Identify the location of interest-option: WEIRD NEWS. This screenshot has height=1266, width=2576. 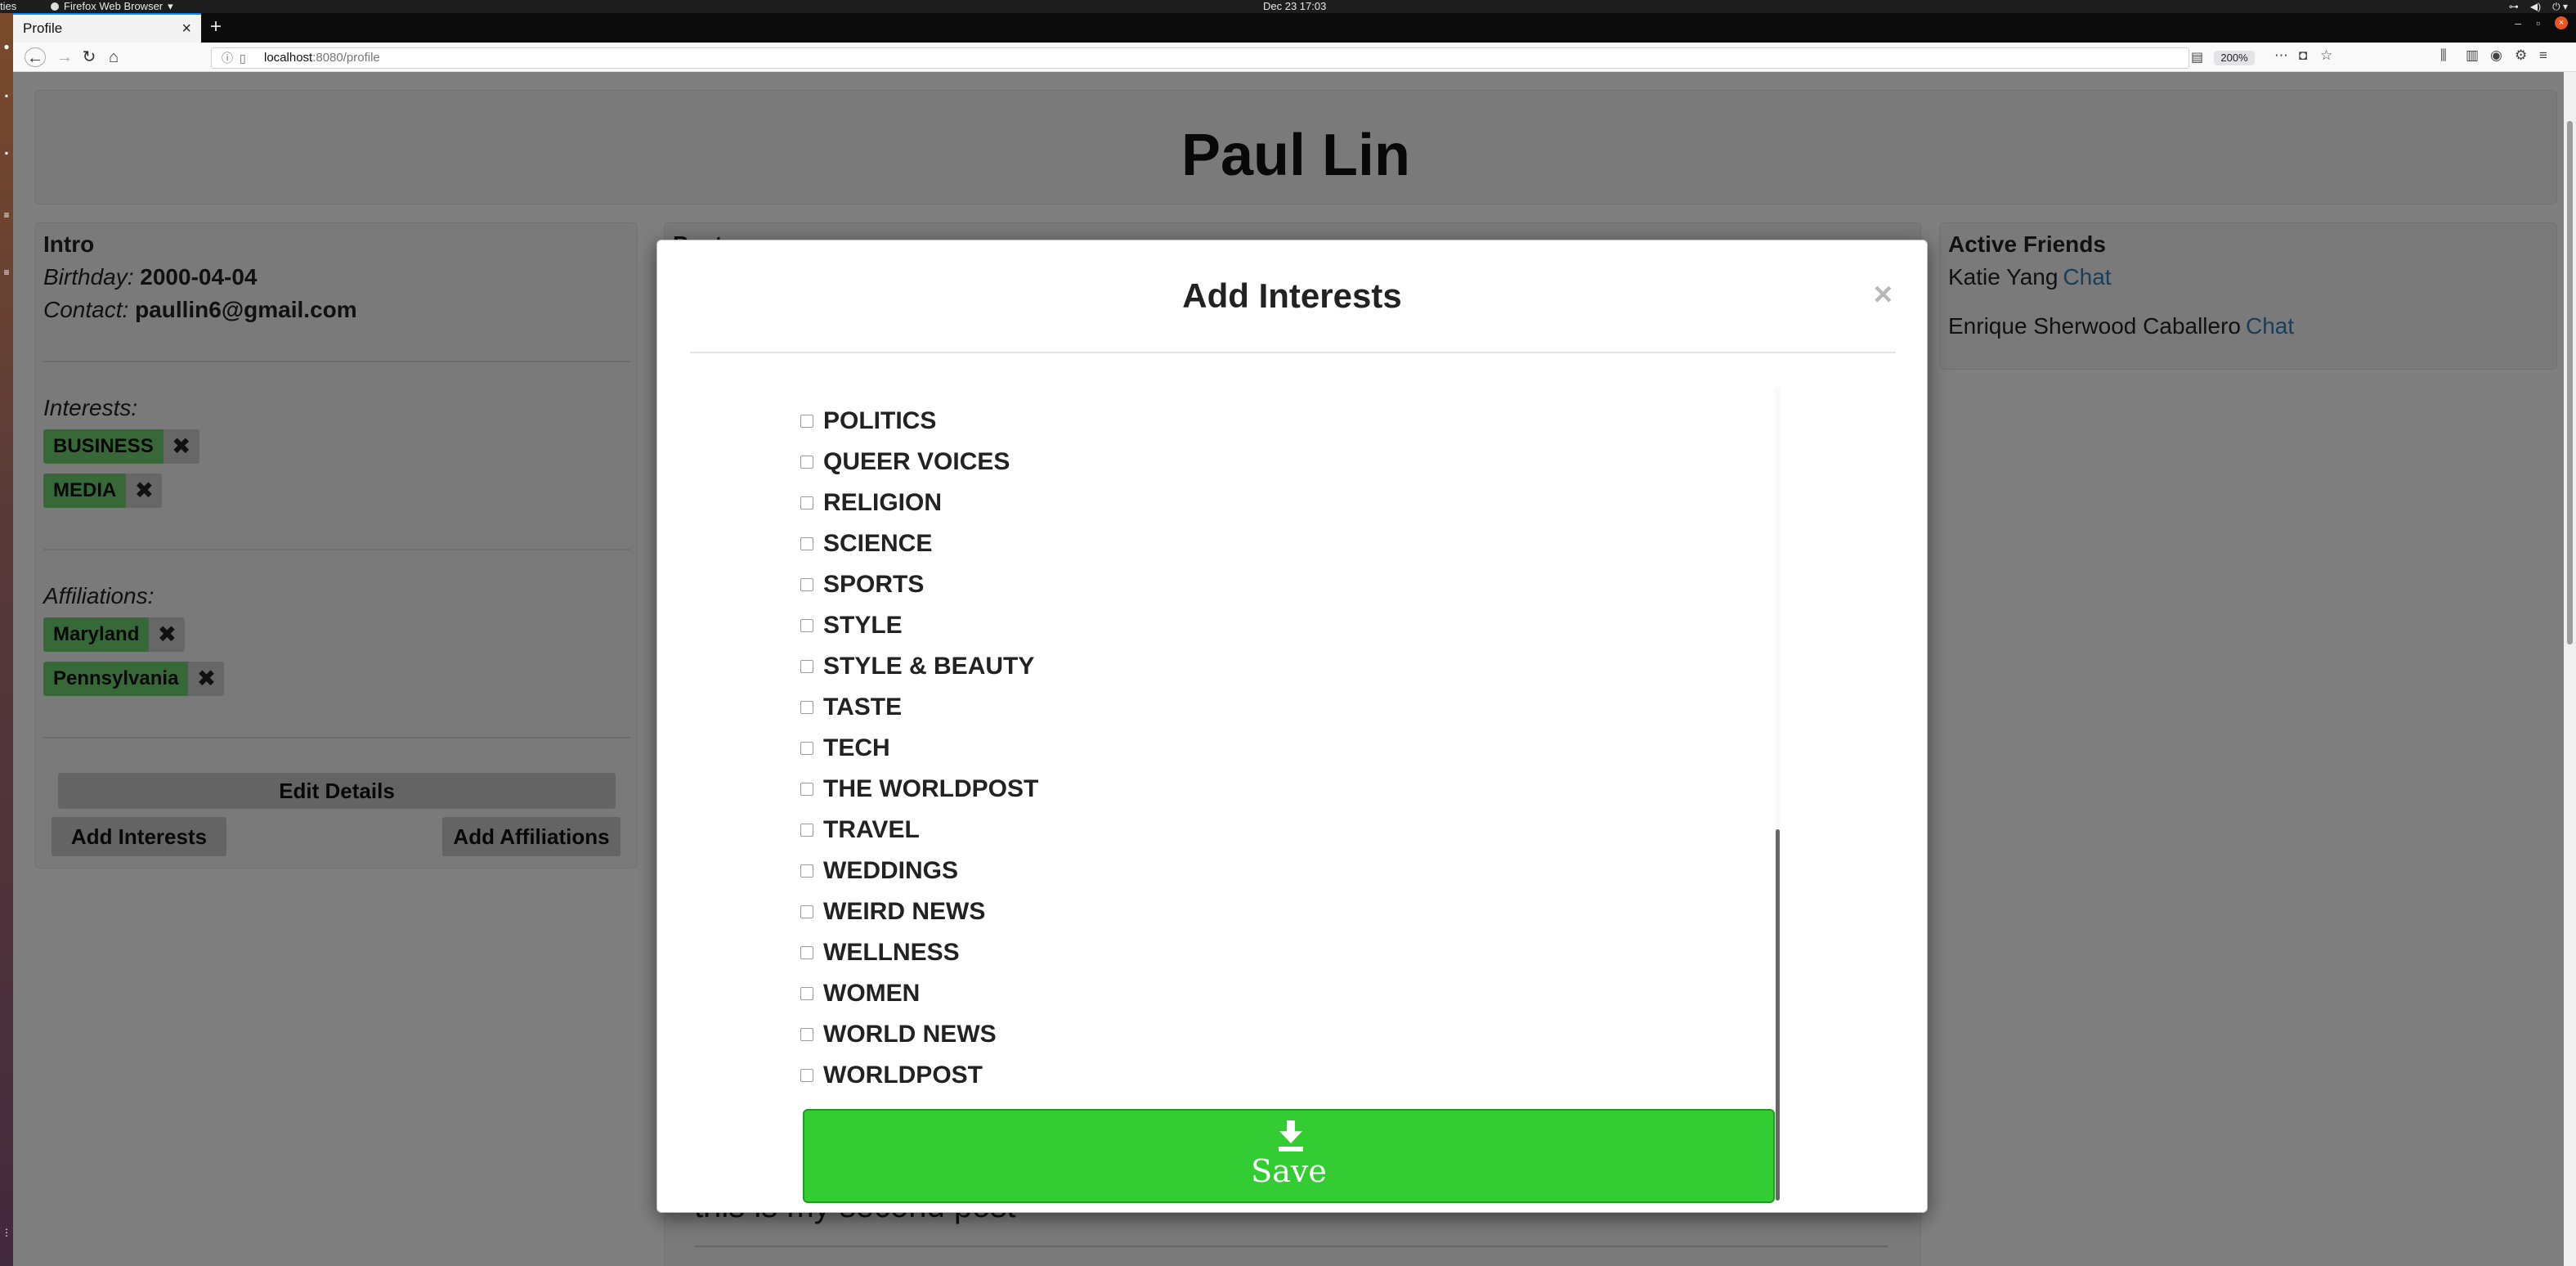
(919, 911).